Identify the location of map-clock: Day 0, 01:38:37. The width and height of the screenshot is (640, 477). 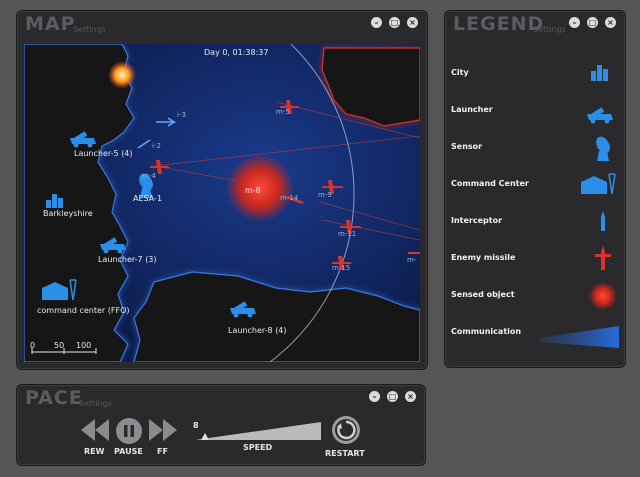
(236, 52).